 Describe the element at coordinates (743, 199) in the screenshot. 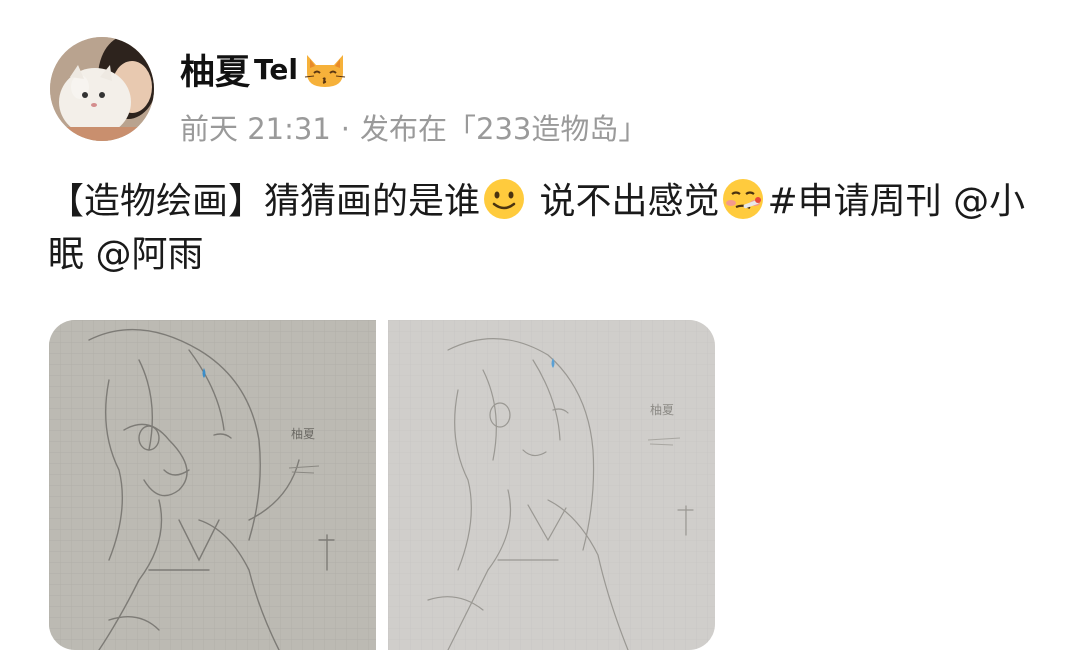

I see `face-with-thermometer-icon` at that location.